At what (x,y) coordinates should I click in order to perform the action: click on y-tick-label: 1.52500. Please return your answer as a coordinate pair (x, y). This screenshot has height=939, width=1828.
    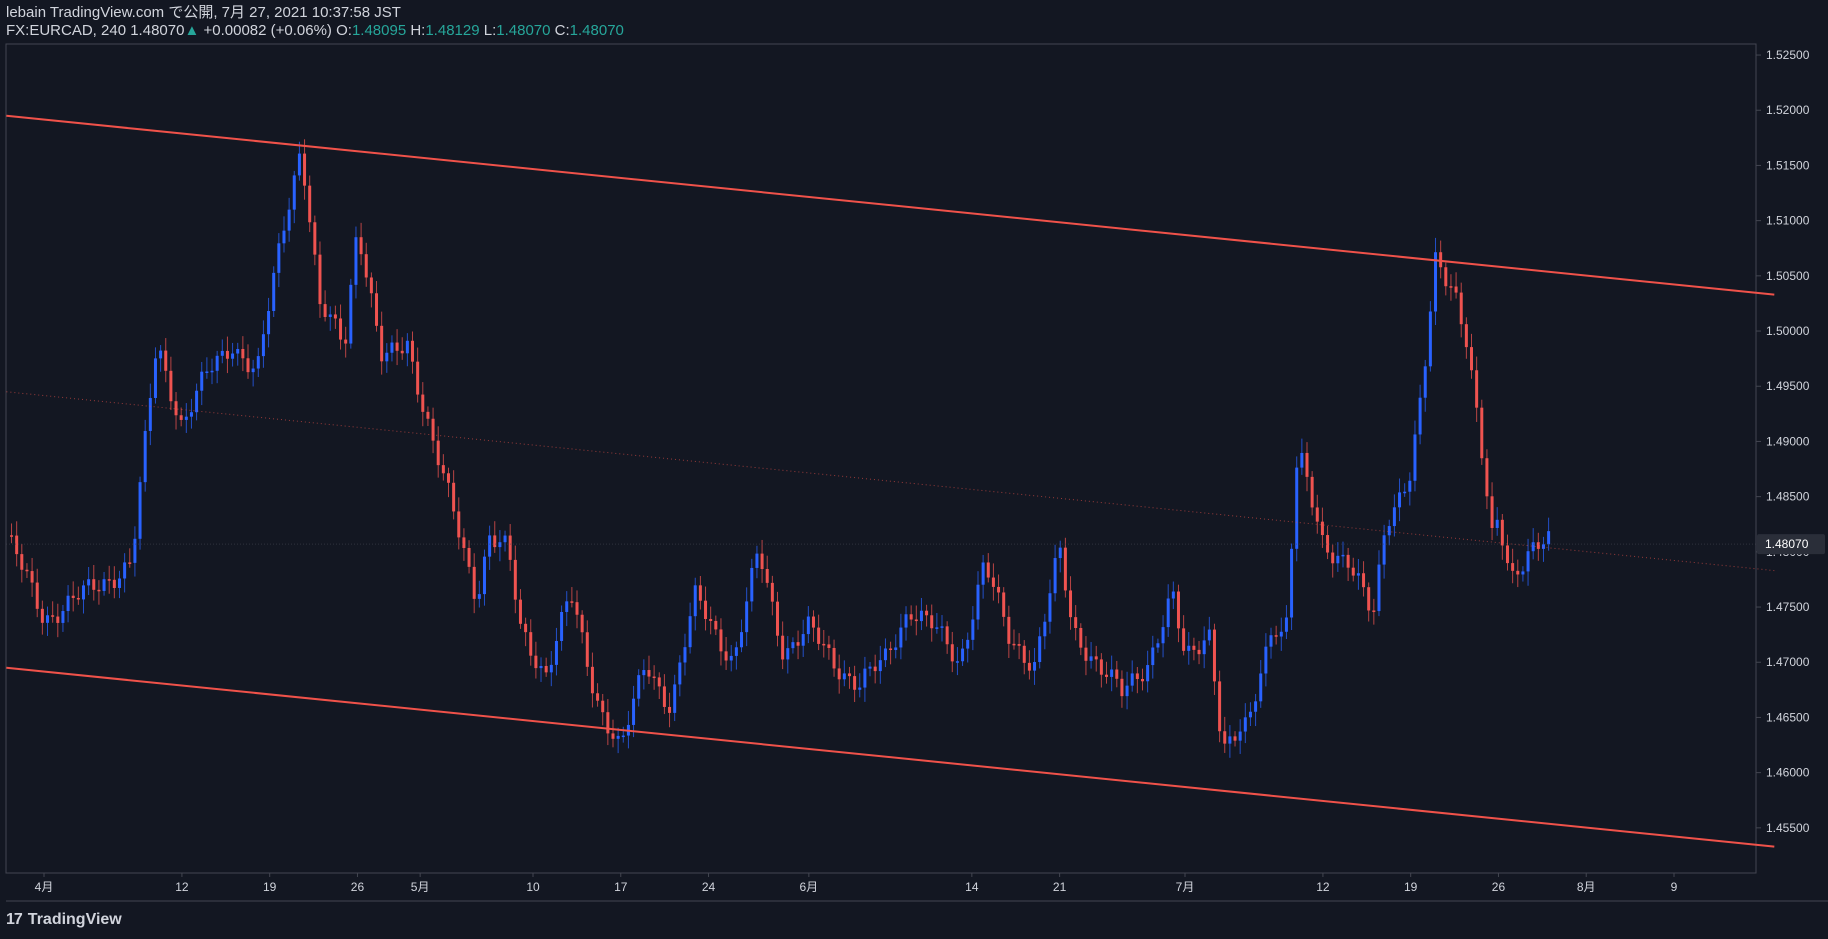
    Looking at the image, I should click on (1788, 55).